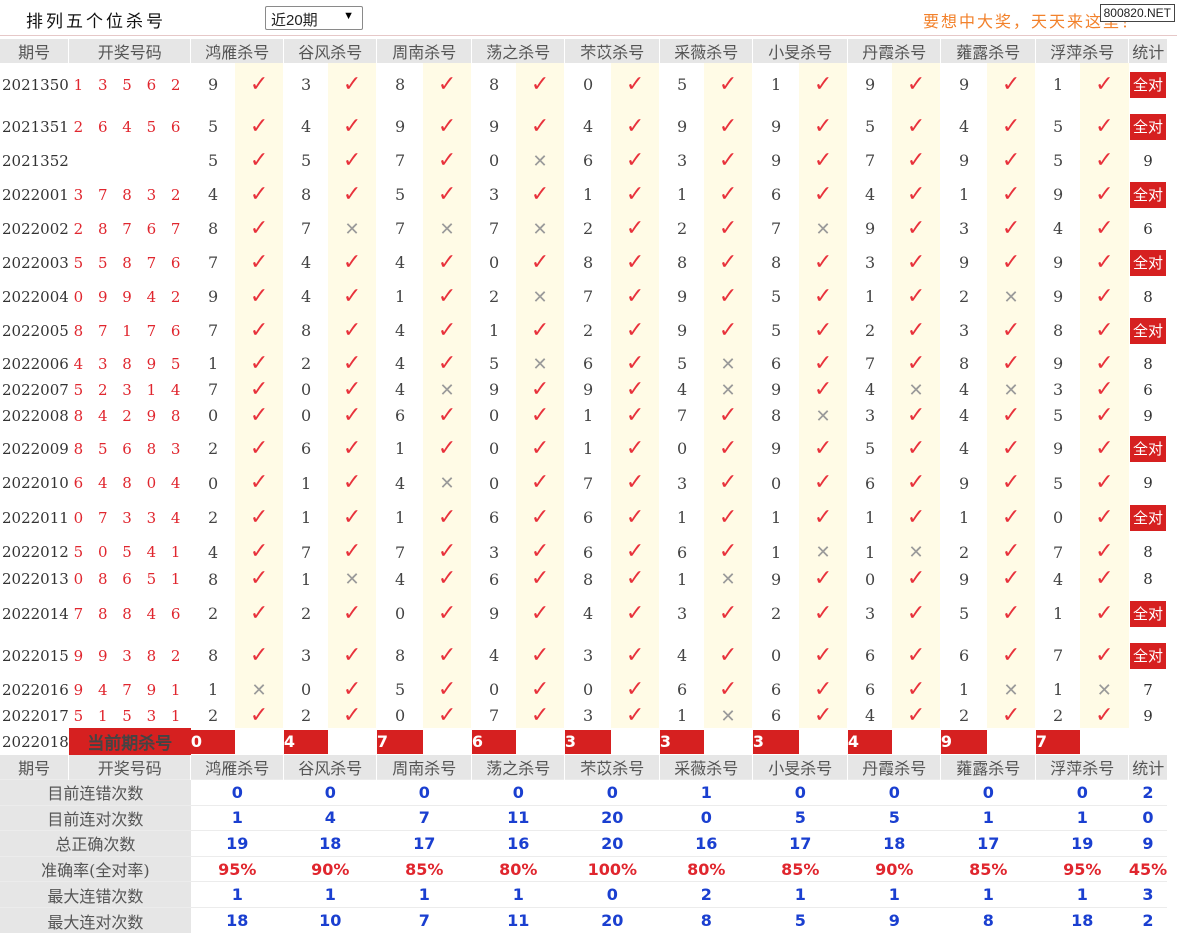 The image size is (1177, 934). What do you see at coordinates (129, 415) in the screenshot?
I see `draw-number-cell: 8 4 2 9 8` at bounding box center [129, 415].